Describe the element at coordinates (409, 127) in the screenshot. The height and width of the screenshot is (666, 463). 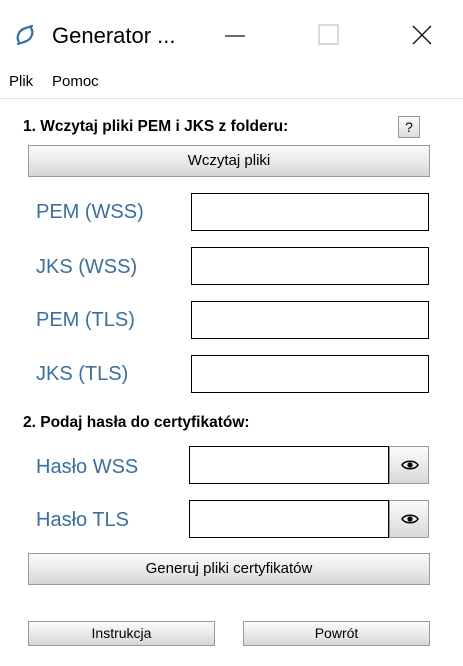
I see `help-button: ?` at that location.